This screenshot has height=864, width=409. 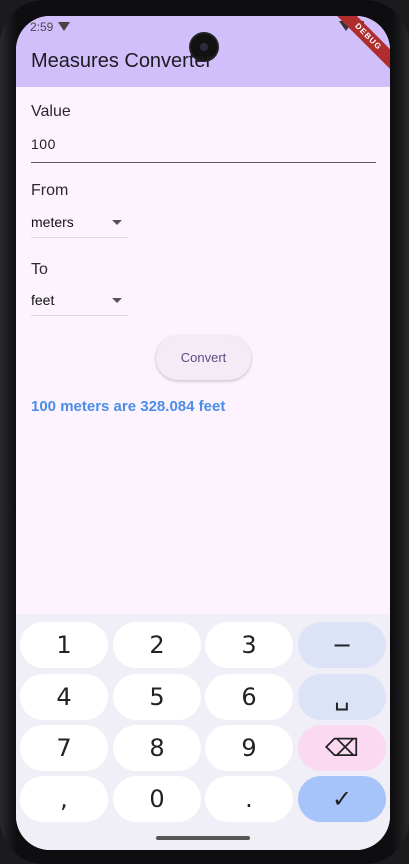 What do you see at coordinates (39, 269) in the screenshot?
I see `to-label: To` at bounding box center [39, 269].